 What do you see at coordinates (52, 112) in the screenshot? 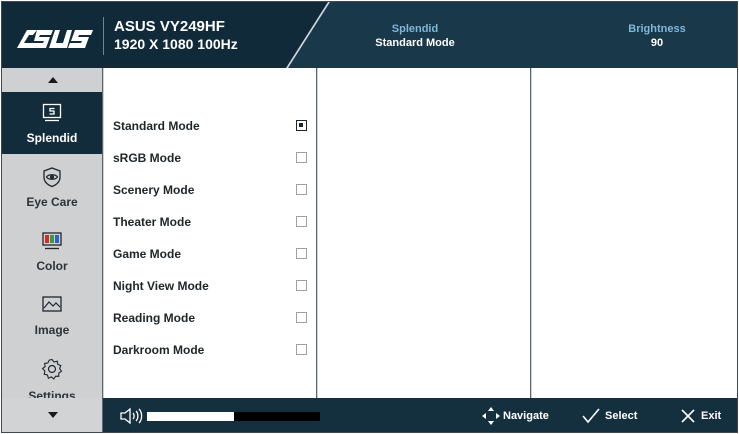
I see `splendid-icon` at bounding box center [52, 112].